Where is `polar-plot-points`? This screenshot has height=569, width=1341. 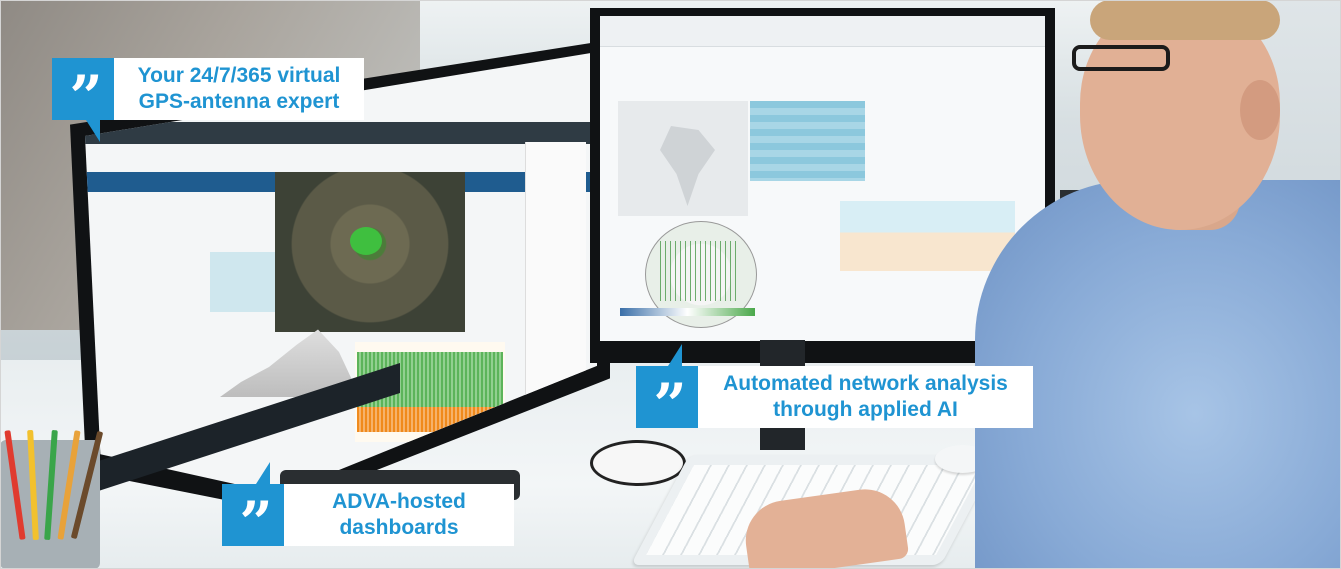 polar-plot-points is located at coordinates (700, 271).